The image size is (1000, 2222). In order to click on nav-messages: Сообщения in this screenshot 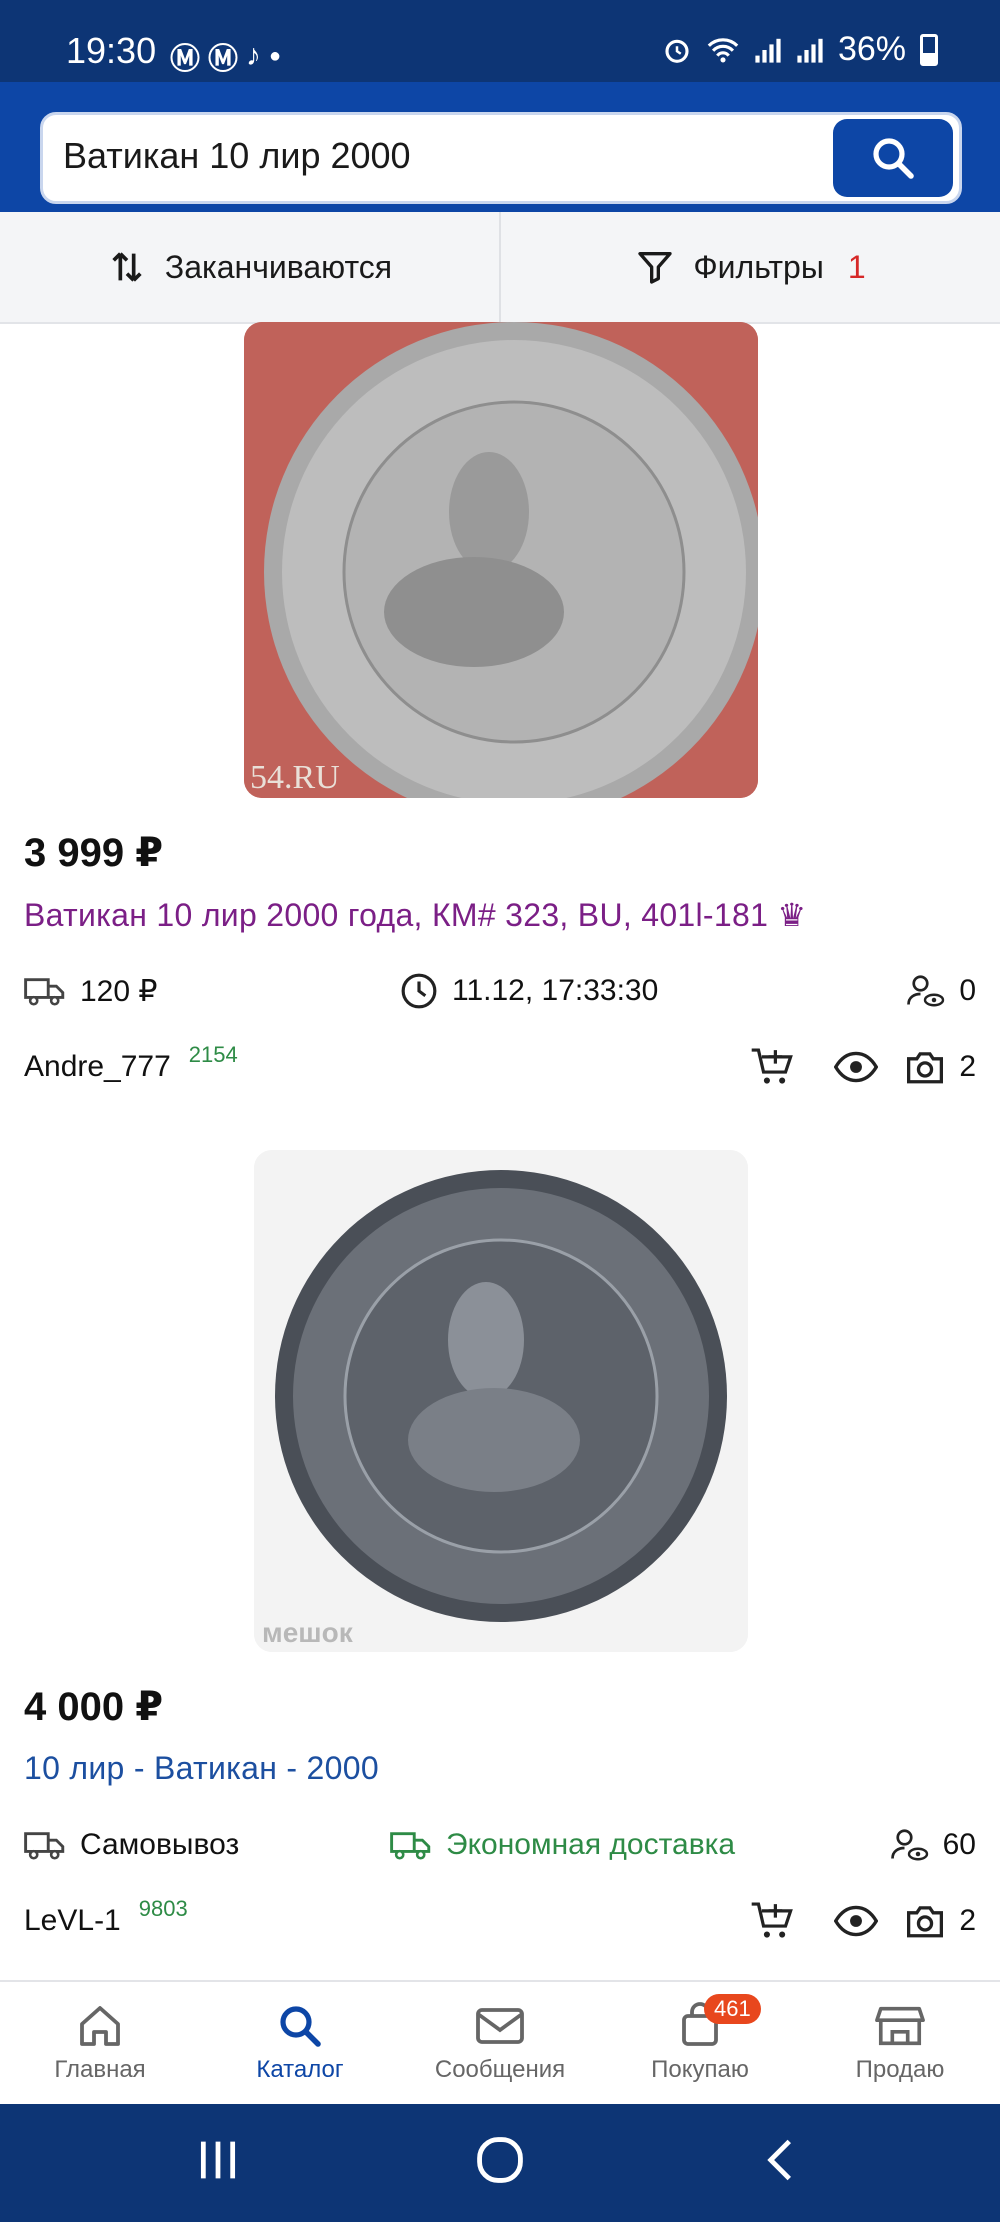, I will do `click(500, 2043)`.